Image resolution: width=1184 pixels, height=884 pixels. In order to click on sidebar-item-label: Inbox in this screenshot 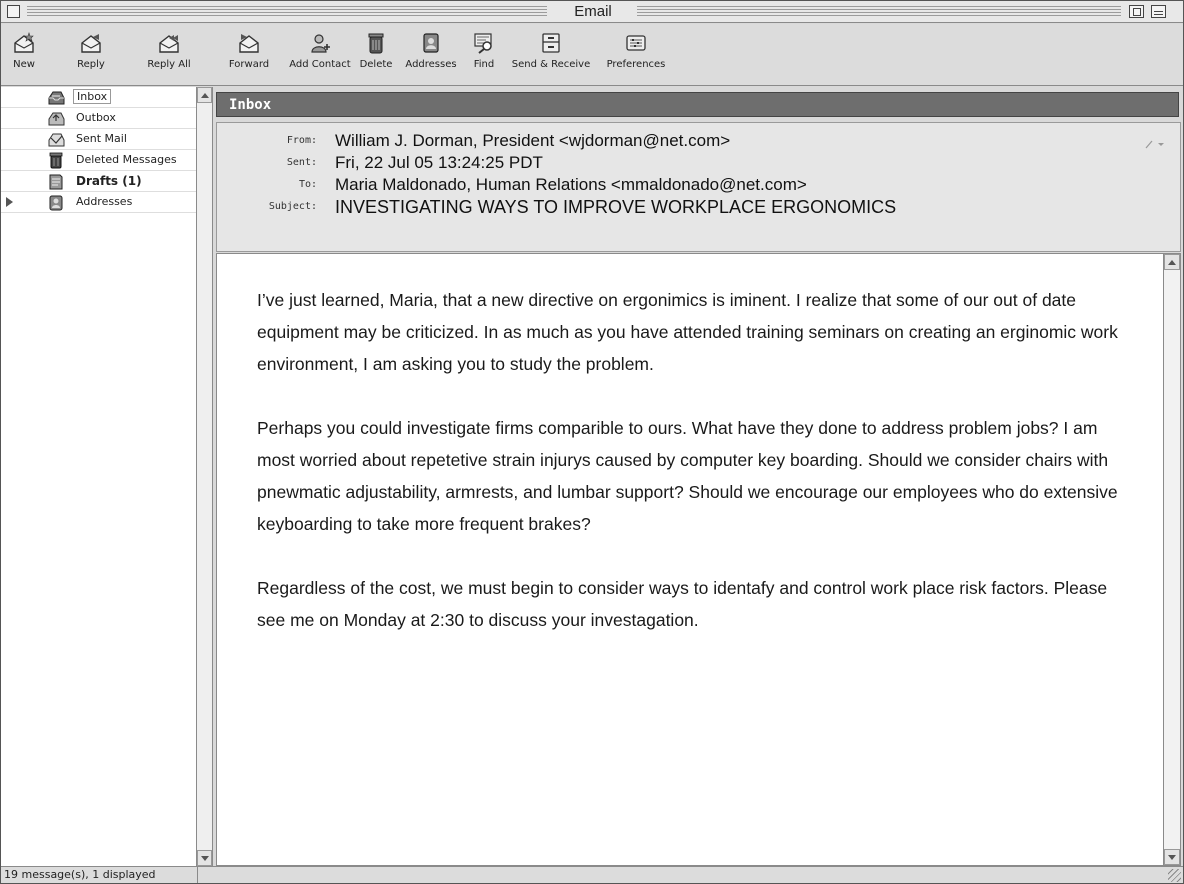, I will do `click(92, 96)`.